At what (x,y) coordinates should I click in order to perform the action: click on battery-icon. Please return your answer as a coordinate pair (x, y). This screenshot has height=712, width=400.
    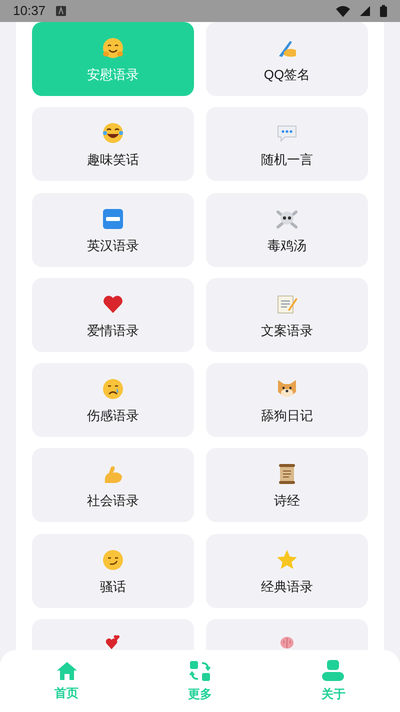
    Looking at the image, I should click on (383, 11).